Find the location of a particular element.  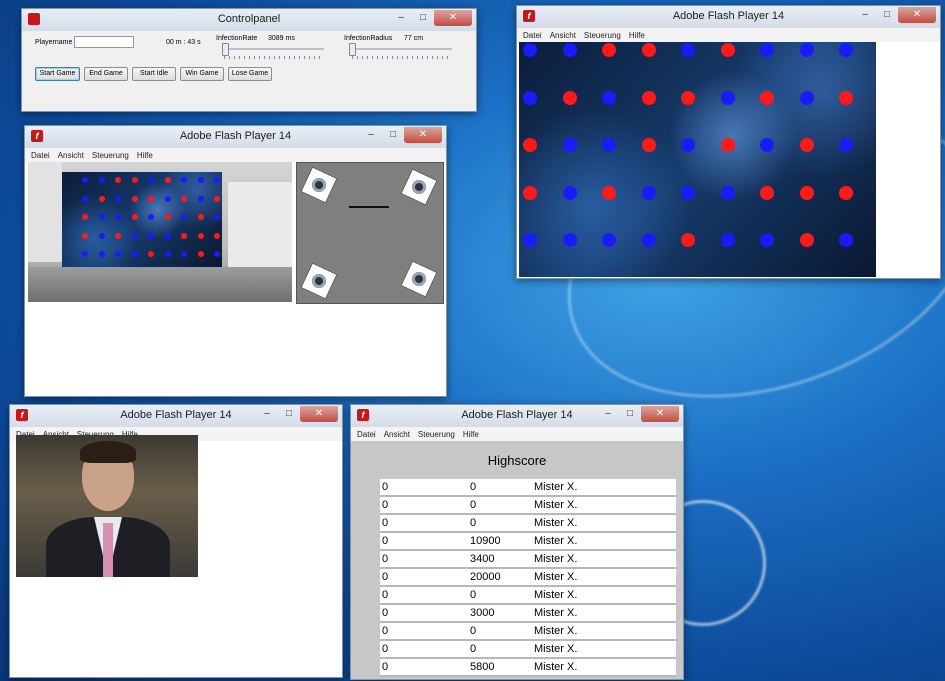

start-idle-button: Start Idle is located at coordinates (154, 74).